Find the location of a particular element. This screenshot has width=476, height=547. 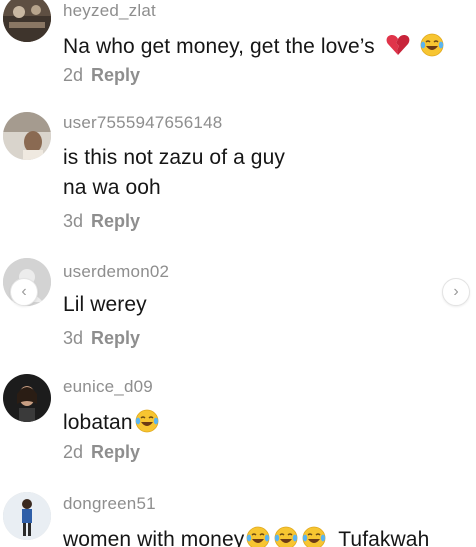

comment-username: dongreen51 is located at coordinates (109, 504).